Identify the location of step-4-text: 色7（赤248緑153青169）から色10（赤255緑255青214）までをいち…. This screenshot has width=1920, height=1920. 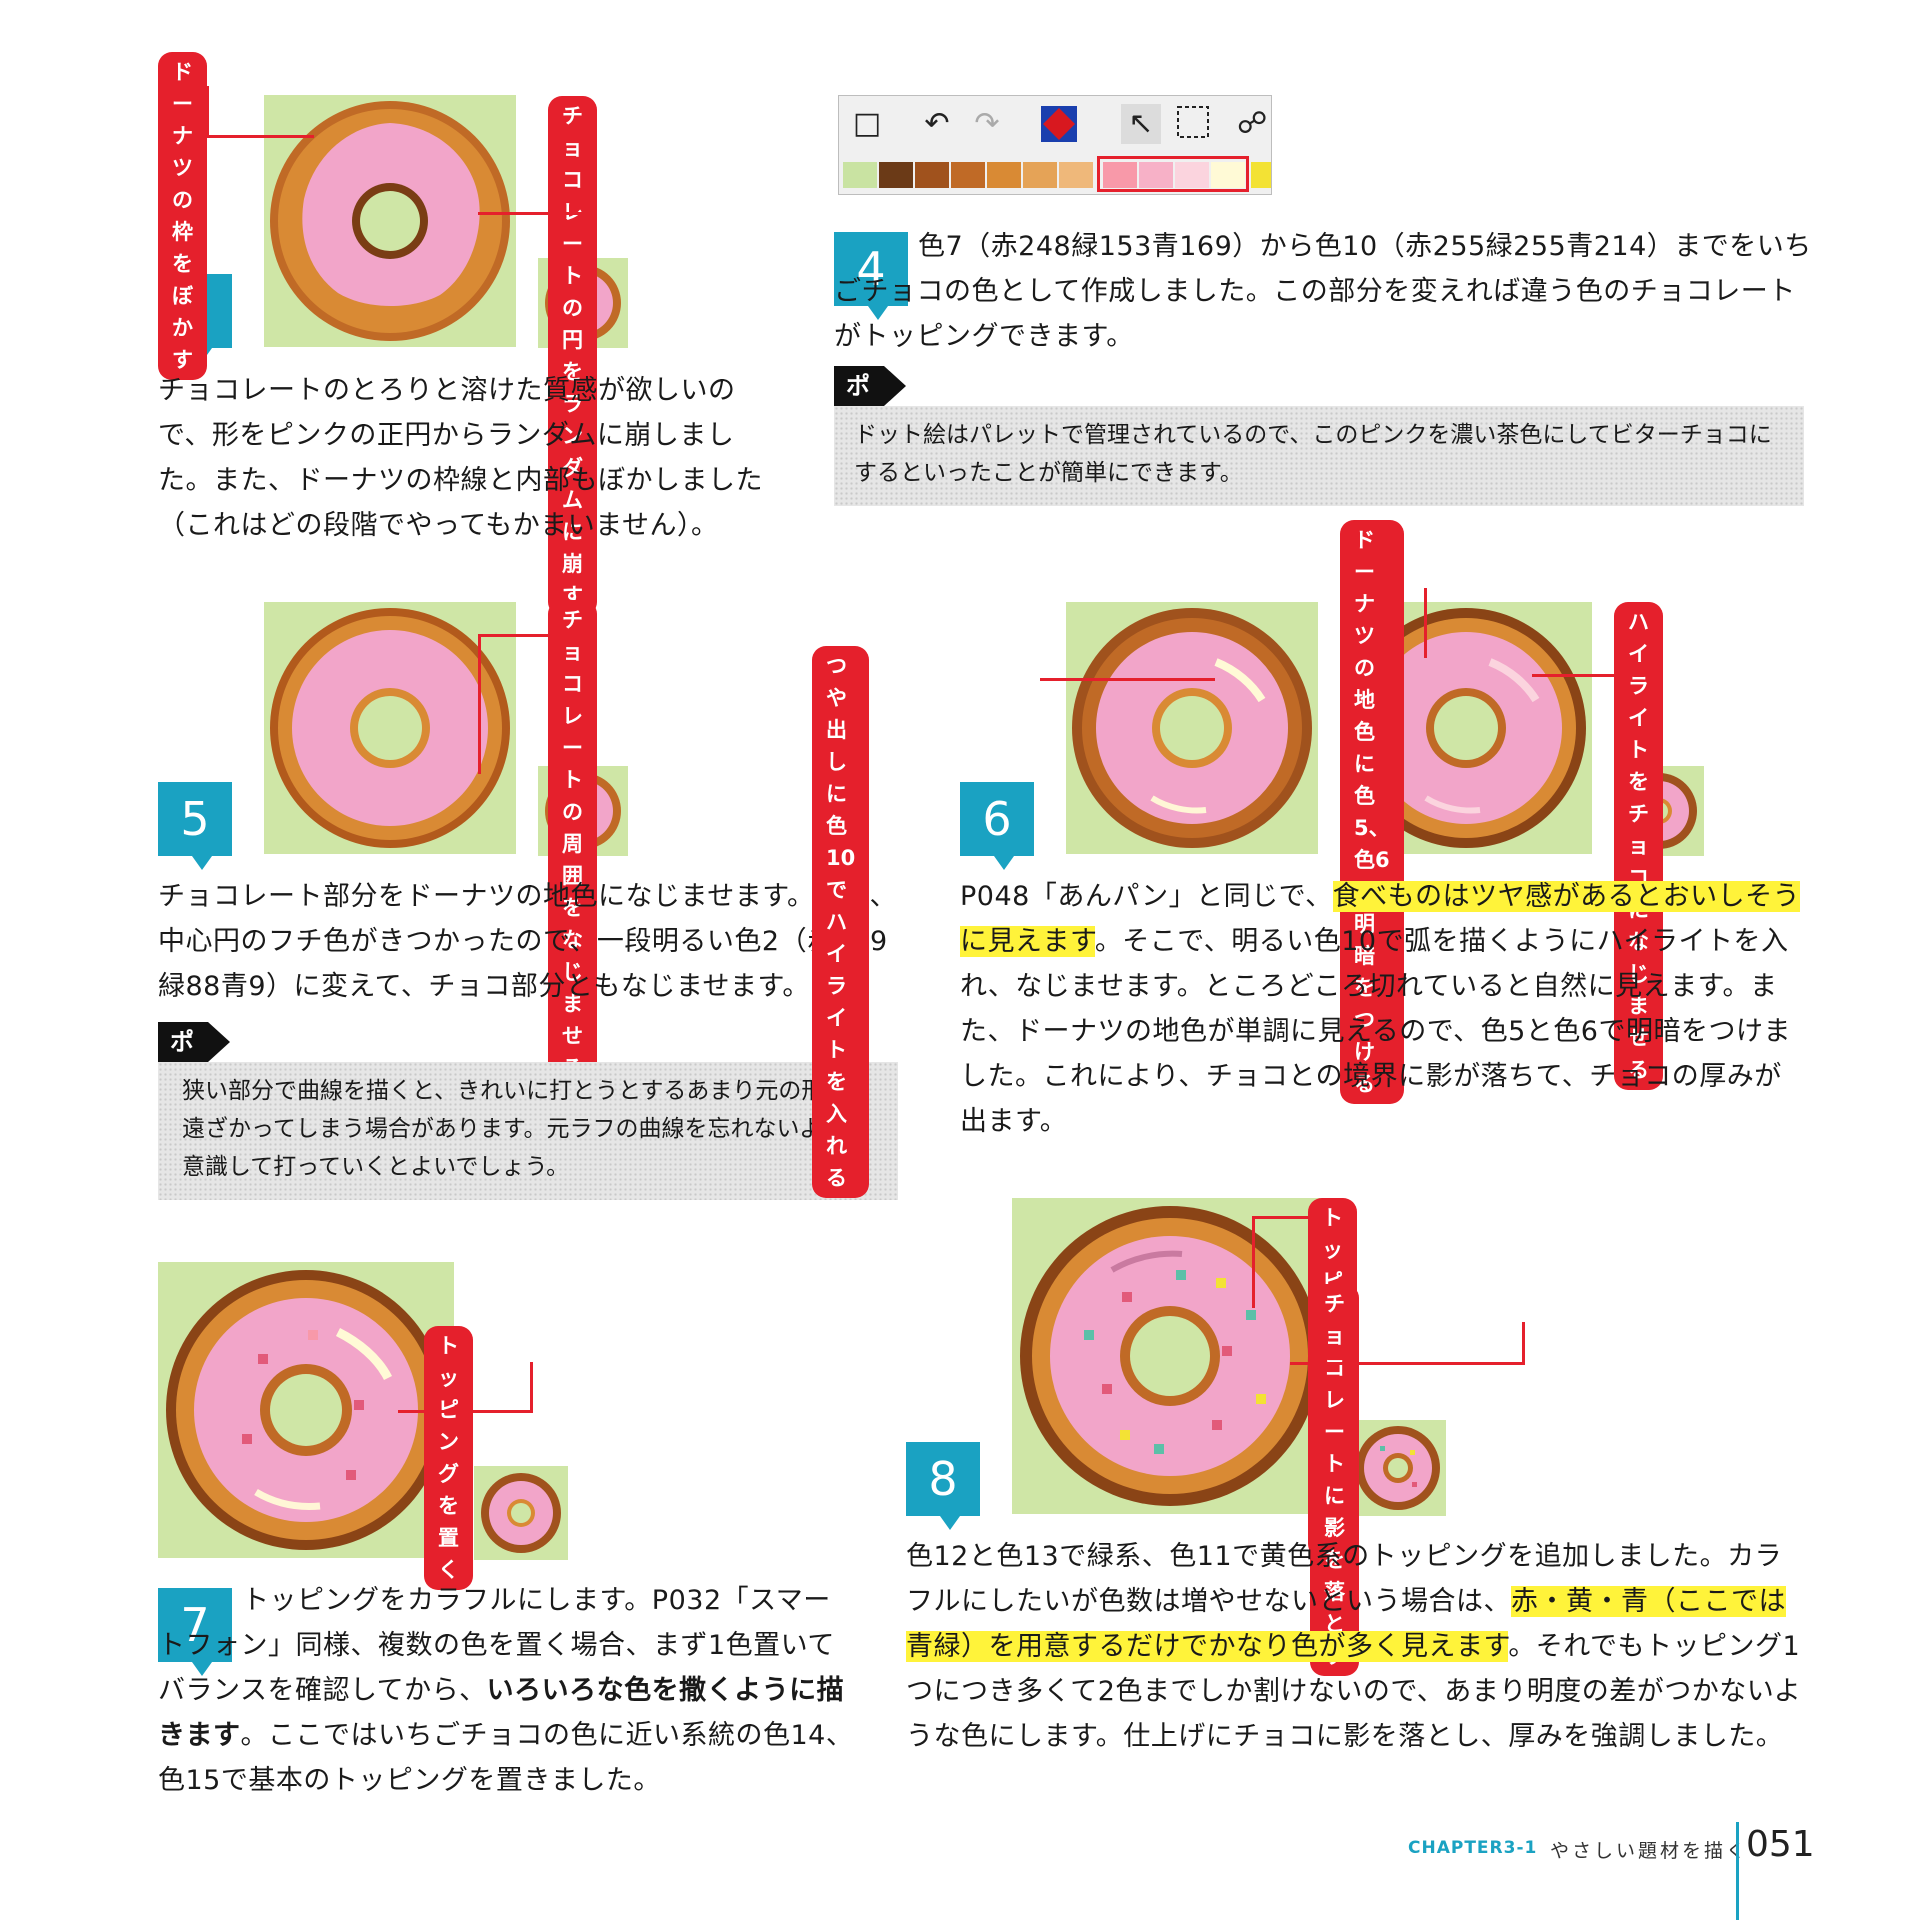
(1324, 291).